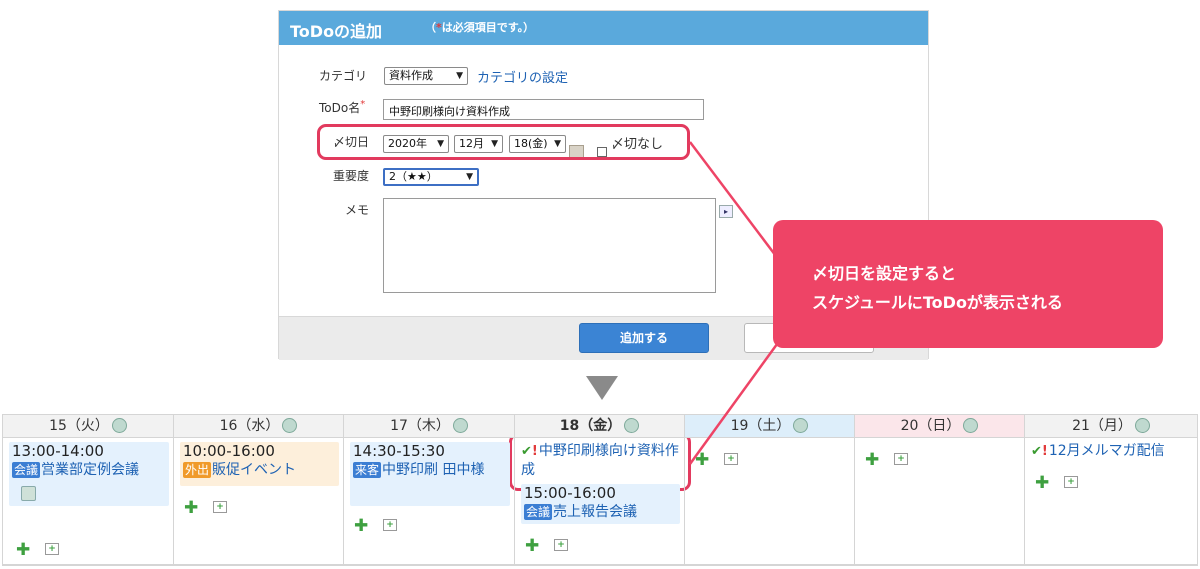  I want to click on expand-icon: ▸, so click(726, 211).